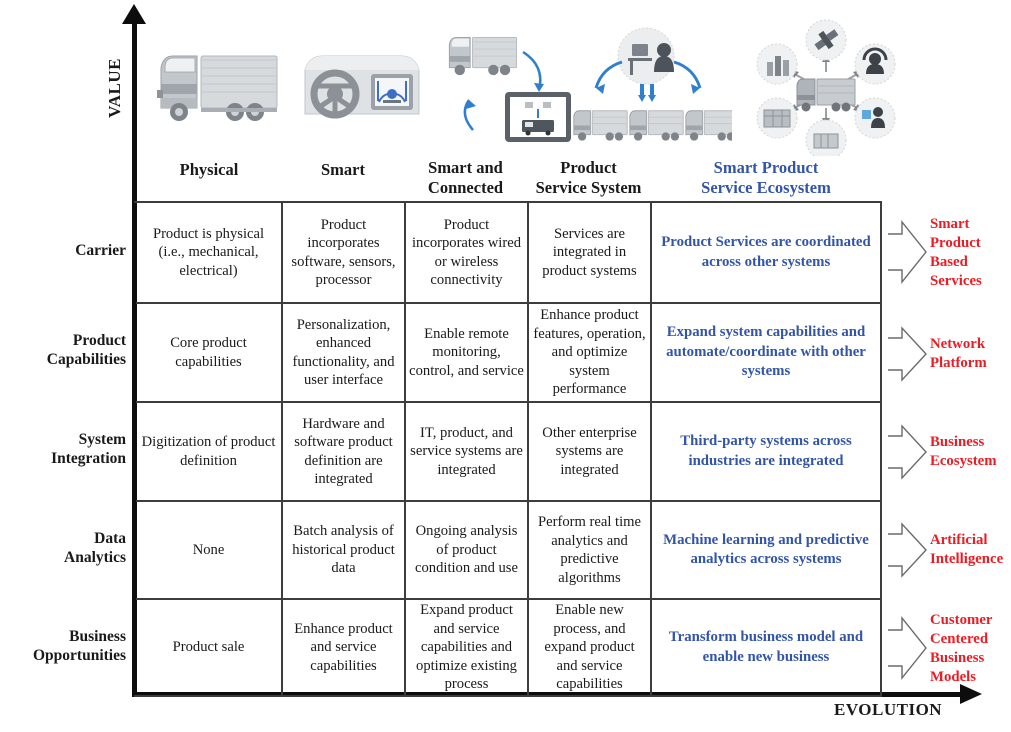 Image resolution: width=1011 pixels, height=732 pixels. I want to click on value-axis-label: VALUE, so click(114, 88).